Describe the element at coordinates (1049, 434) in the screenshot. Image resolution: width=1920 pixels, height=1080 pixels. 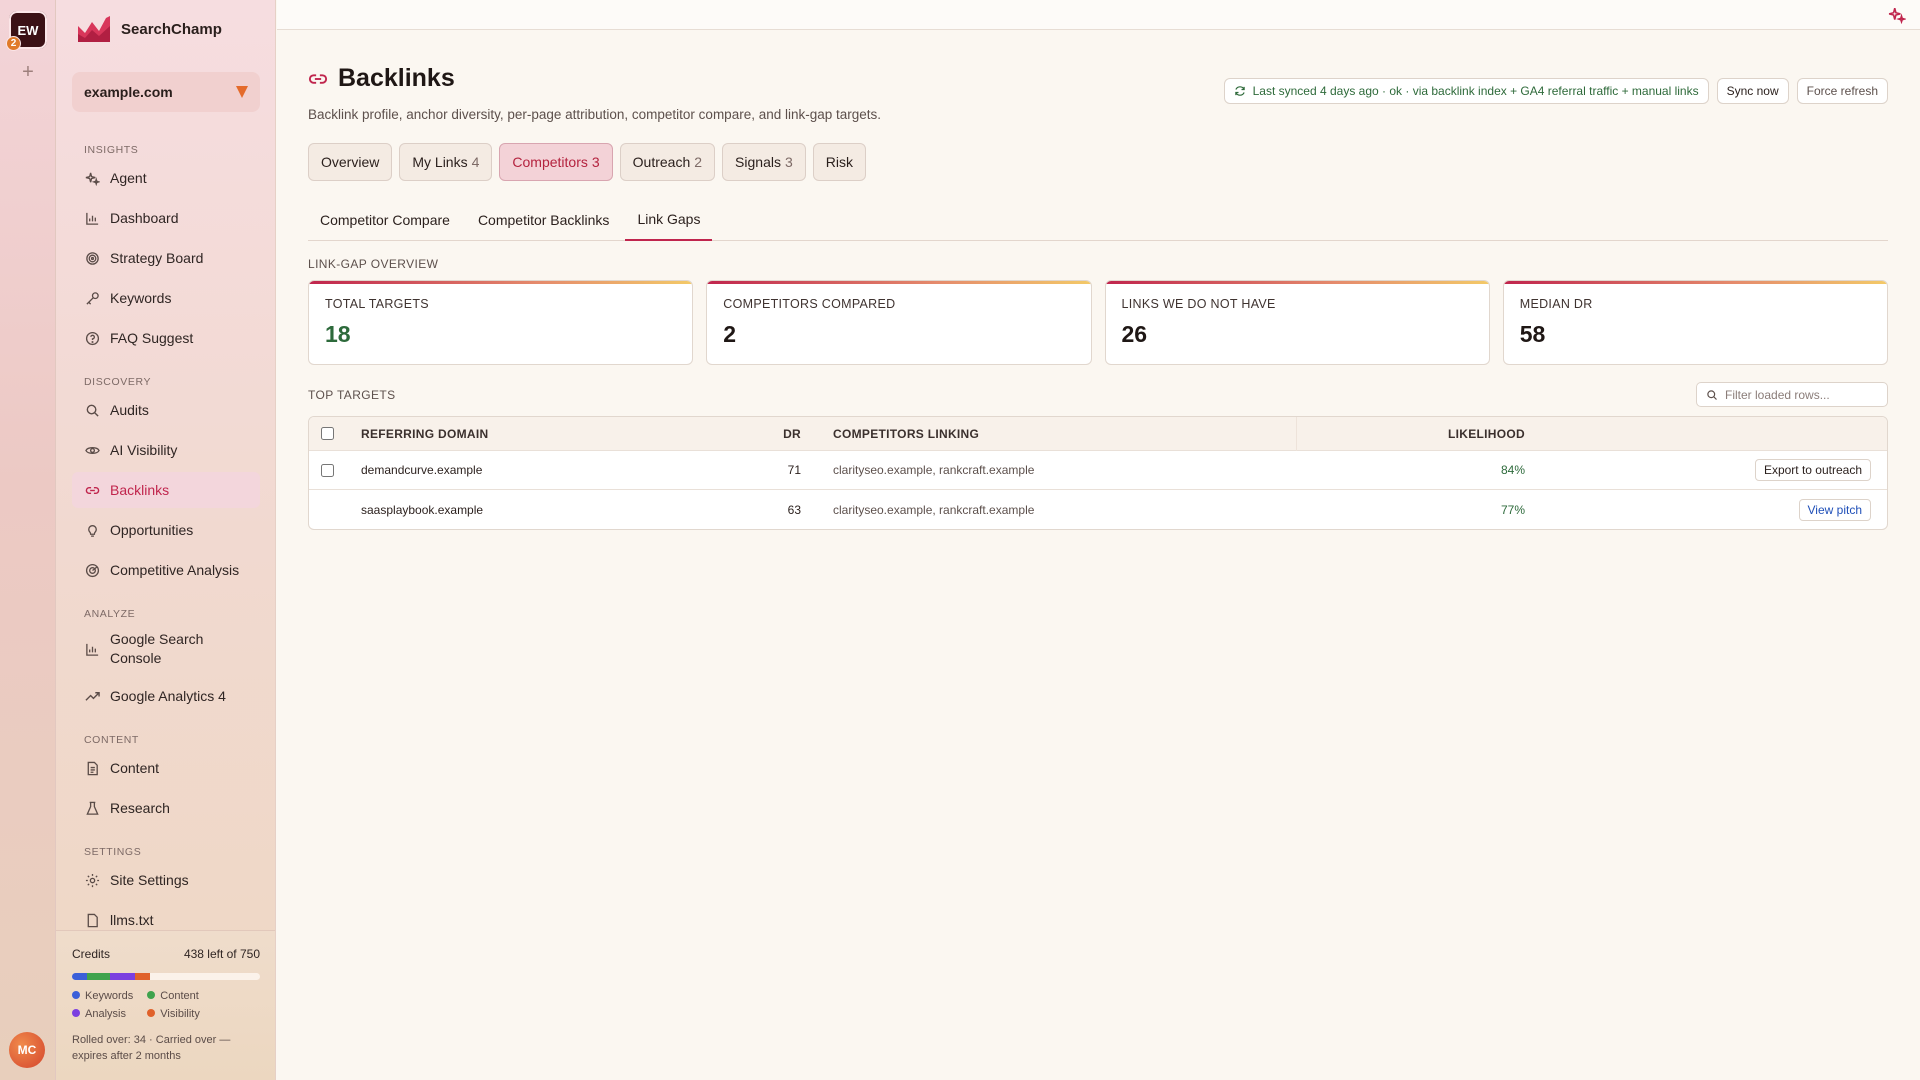
I see `column-header-competitors: COMPETITORS LINKING` at that location.